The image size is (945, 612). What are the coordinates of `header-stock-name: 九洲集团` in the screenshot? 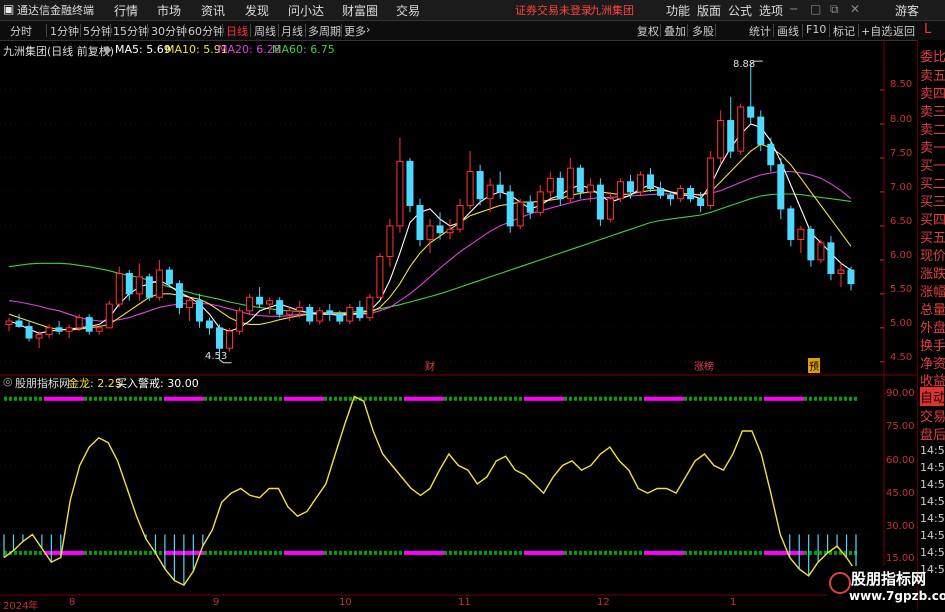 It's located at (612, 10).